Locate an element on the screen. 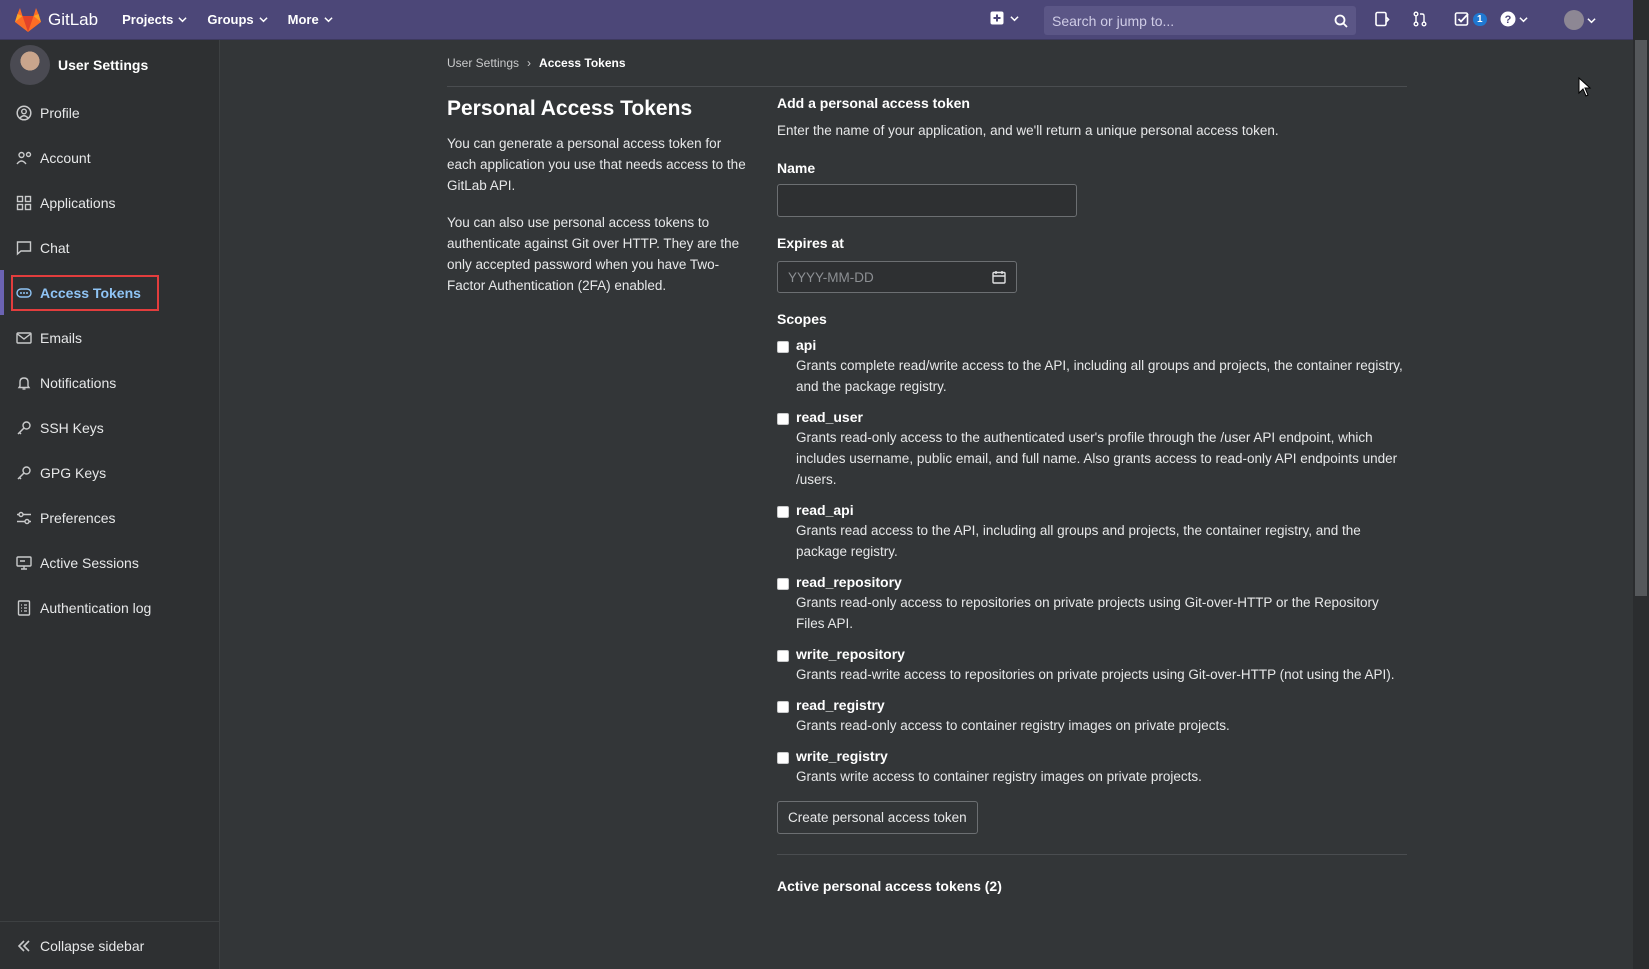 The height and width of the screenshot is (969, 1649). search-input is located at coordinates (1193, 20).